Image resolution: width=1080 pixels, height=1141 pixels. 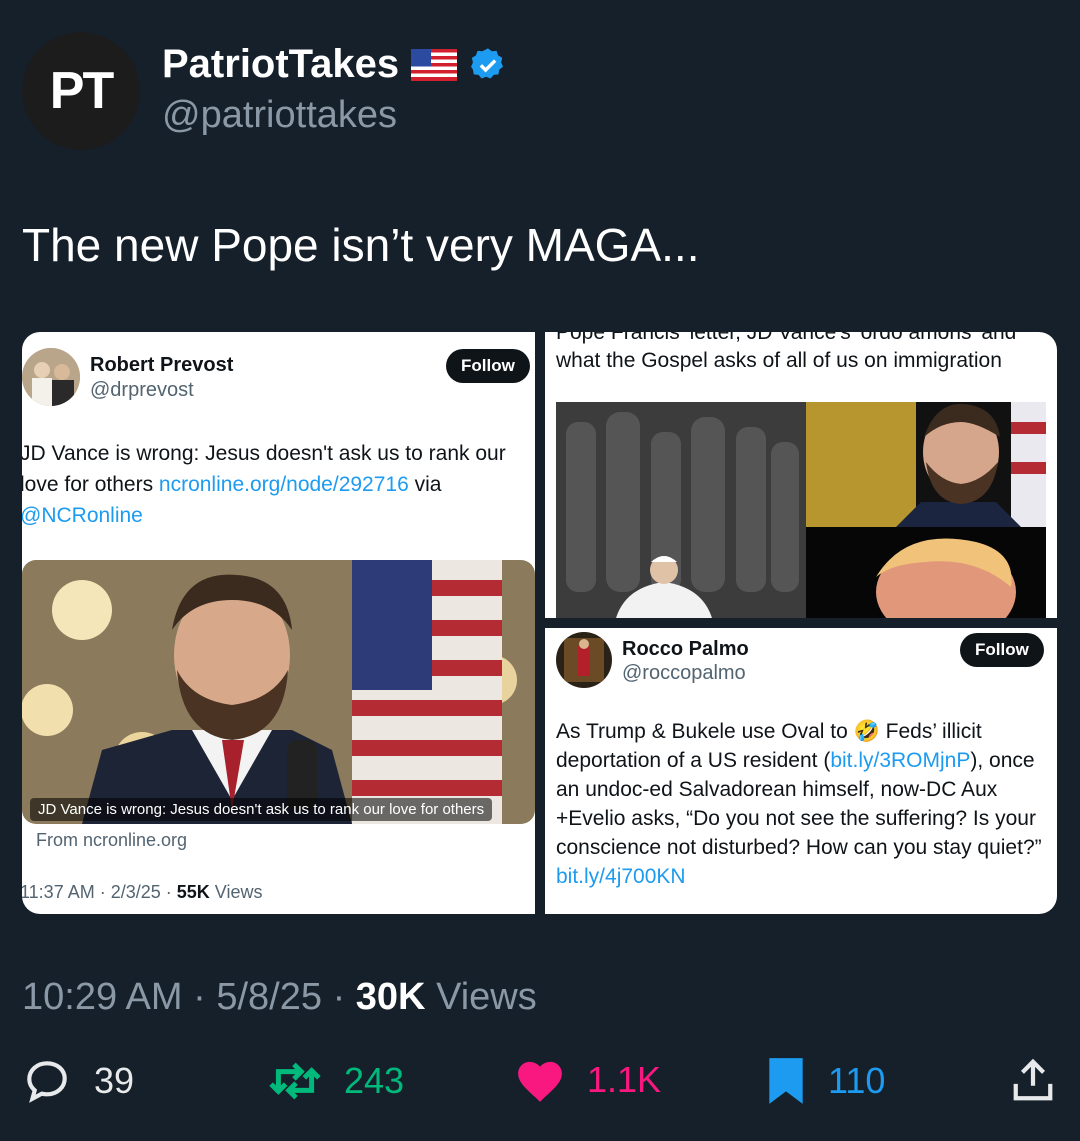 What do you see at coordinates (900, 760) in the screenshot?
I see `bitly-link-1: bit.ly/3ROMjnP` at bounding box center [900, 760].